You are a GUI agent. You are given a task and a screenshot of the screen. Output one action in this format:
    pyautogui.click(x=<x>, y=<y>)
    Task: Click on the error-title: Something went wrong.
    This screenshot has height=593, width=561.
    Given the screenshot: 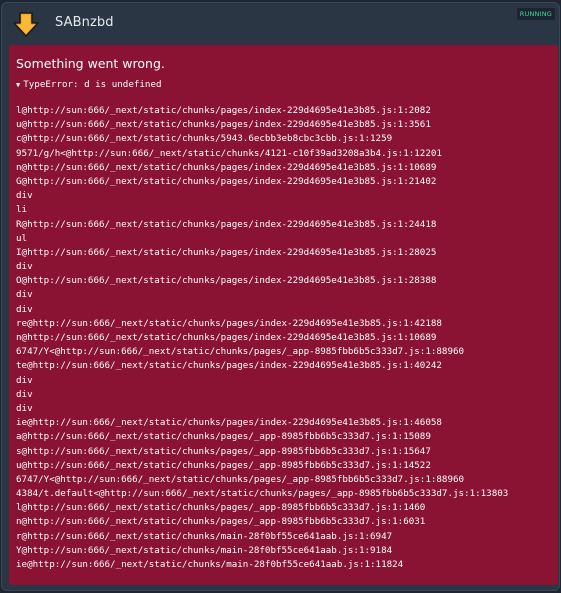 What is the action you would take?
    pyautogui.click(x=90, y=63)
    